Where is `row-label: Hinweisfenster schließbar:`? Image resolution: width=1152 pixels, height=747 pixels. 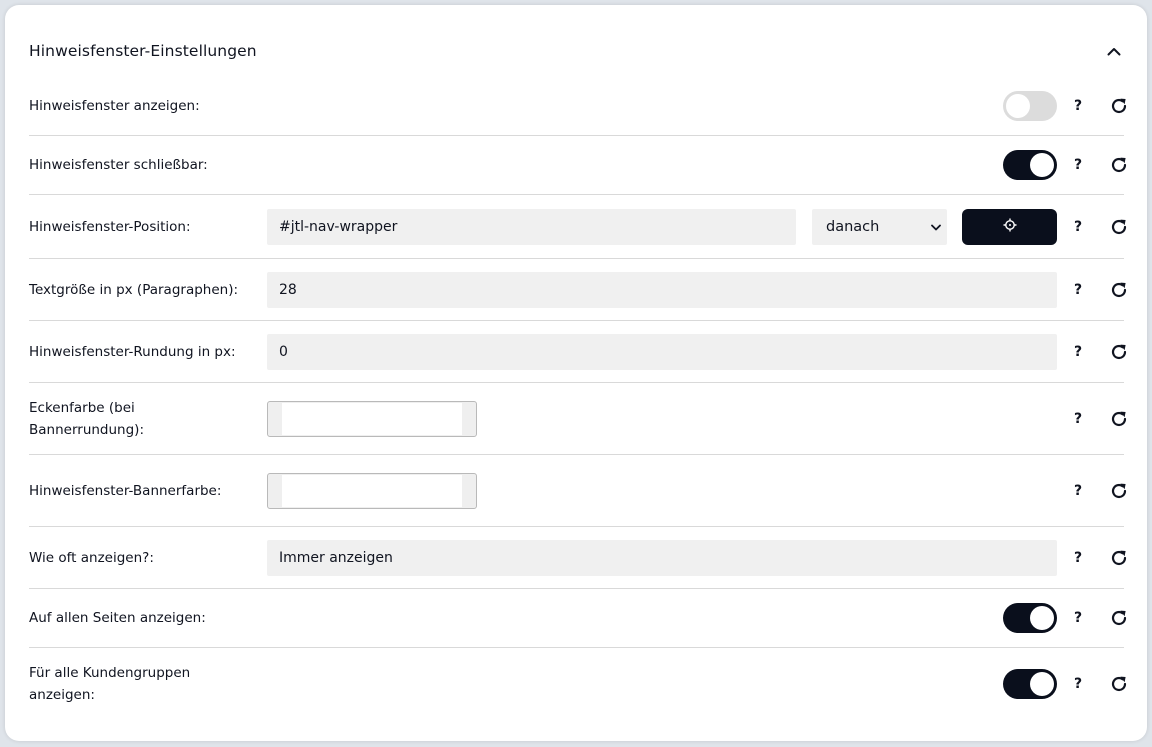
row-label: Hinweisfenster schließbar: is located at coordinates (118, 165).